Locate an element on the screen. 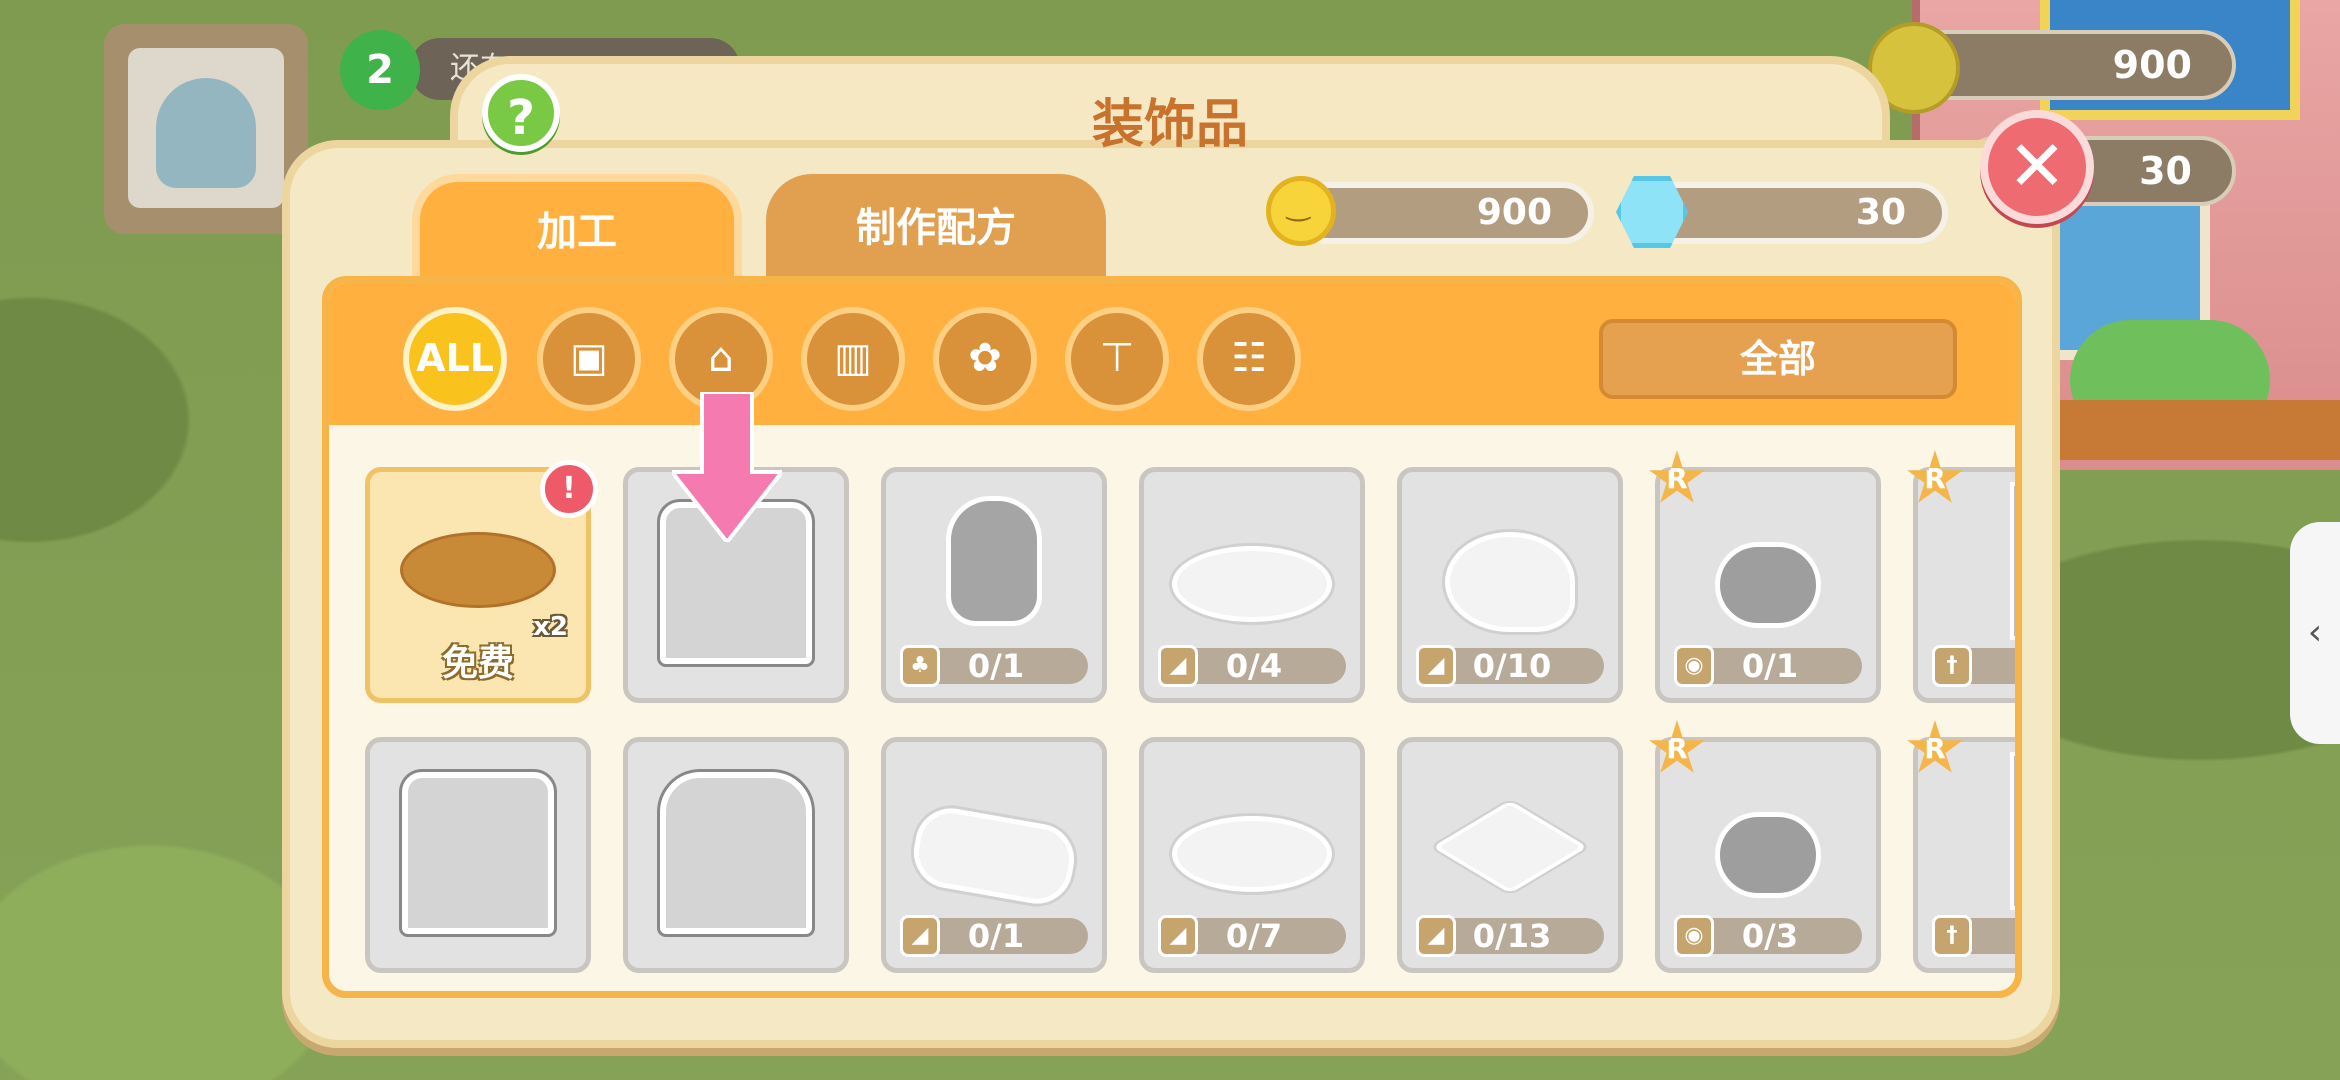  barn-item is located at coordinates (478, 855).